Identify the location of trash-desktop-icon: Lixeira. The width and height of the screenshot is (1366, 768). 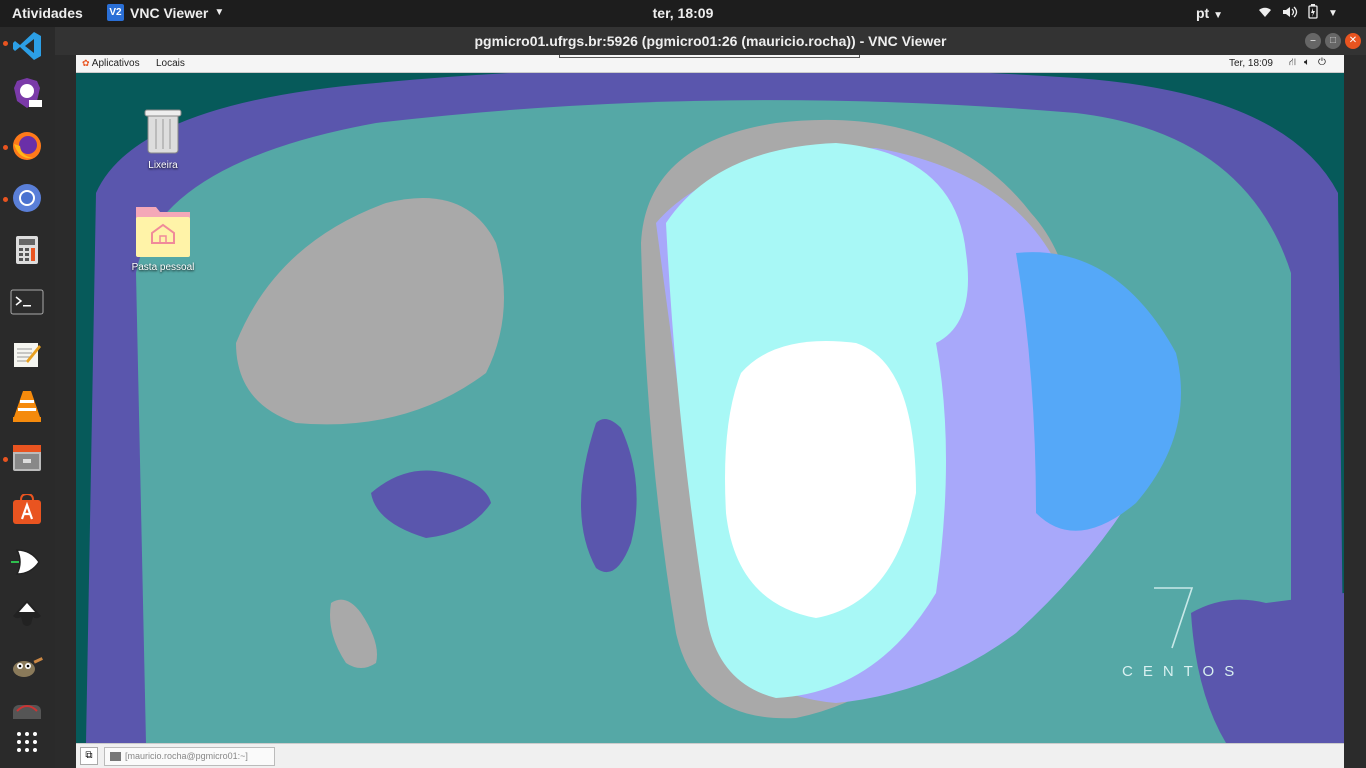
(163, 139).